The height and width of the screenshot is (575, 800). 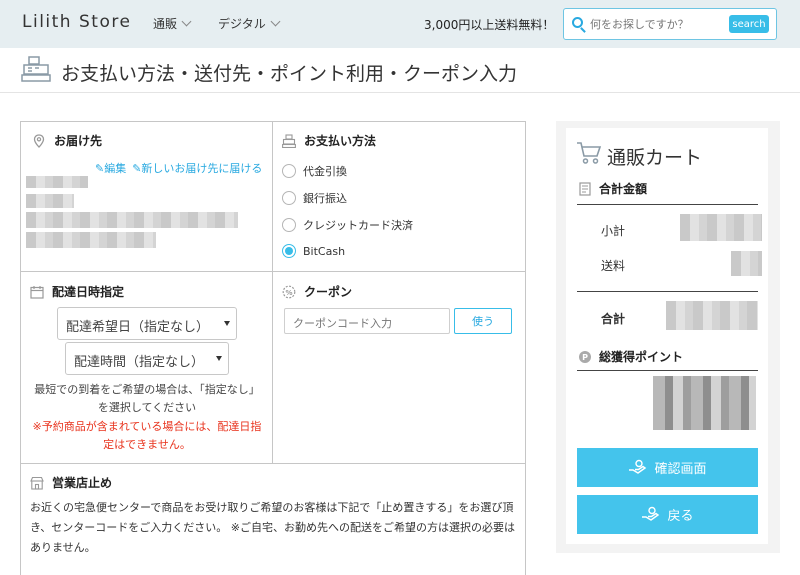 I want to click on section-heading: % クーポン, so click(x=317, y=291).